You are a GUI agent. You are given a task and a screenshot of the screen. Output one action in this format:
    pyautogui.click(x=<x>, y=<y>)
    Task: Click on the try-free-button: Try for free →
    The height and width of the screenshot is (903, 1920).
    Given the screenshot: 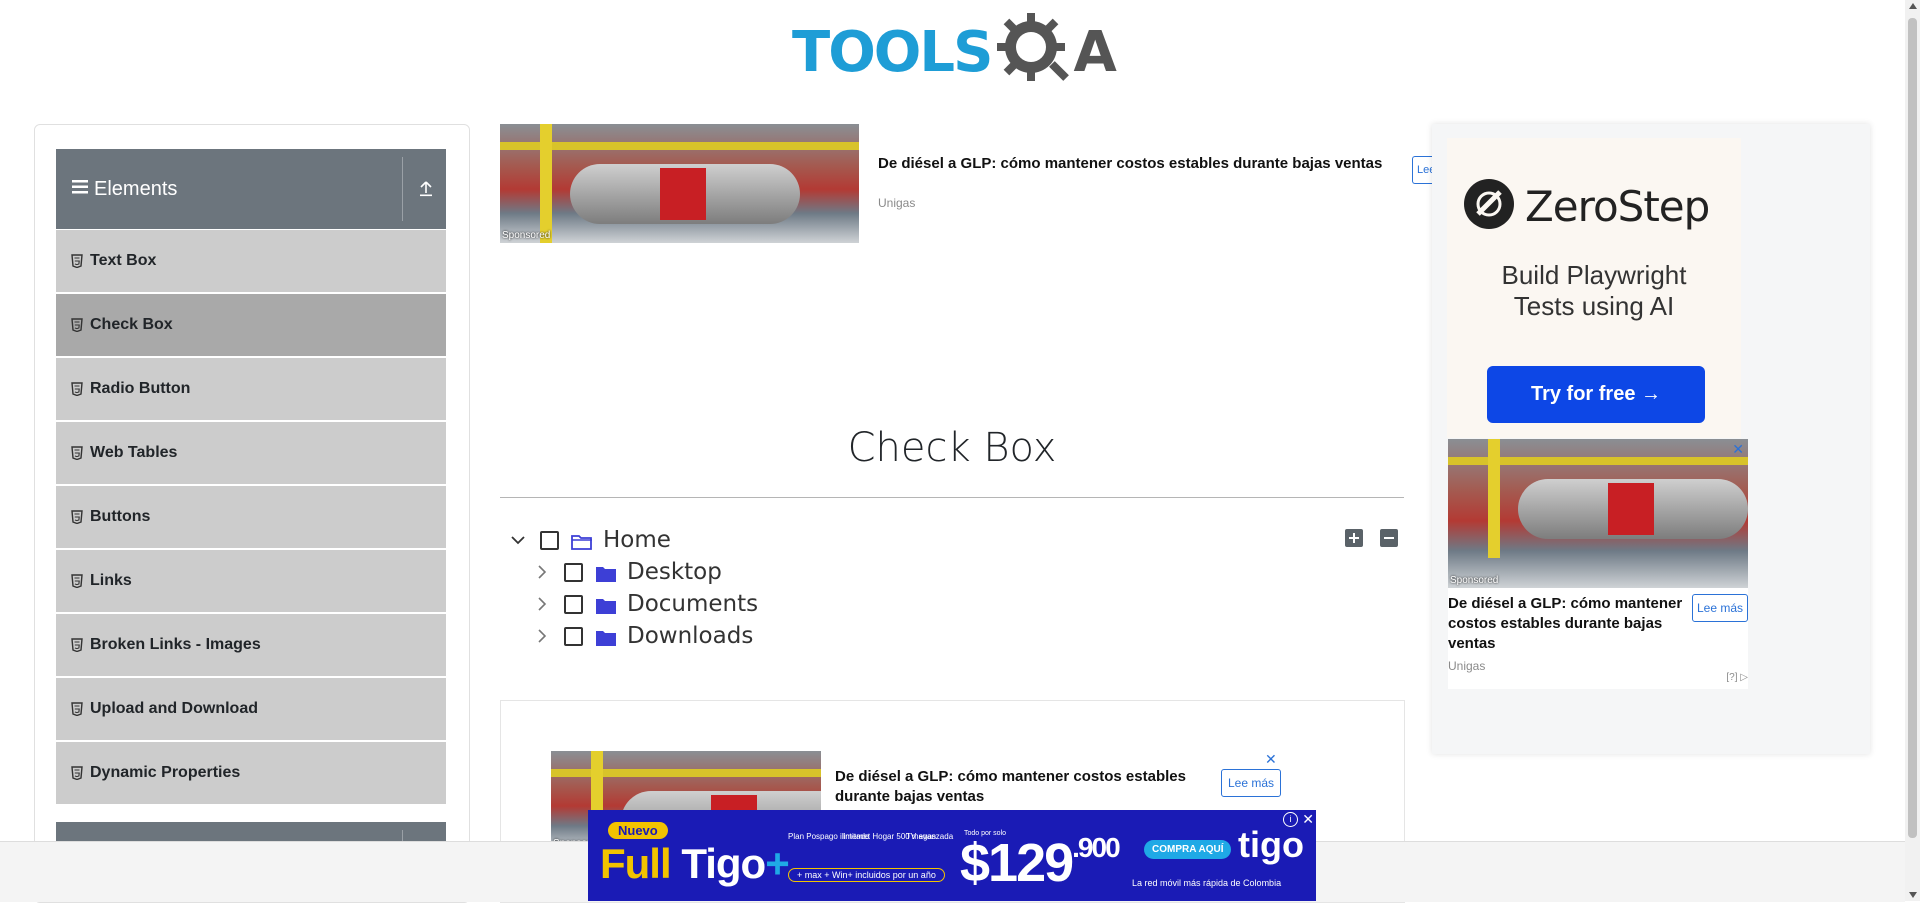 What is the action you would take?
    pyautogui.click(x=1596, y=394)
    